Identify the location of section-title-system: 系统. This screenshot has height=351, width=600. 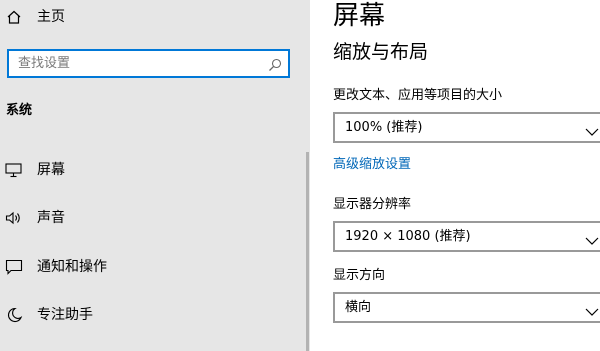
(19, 110).